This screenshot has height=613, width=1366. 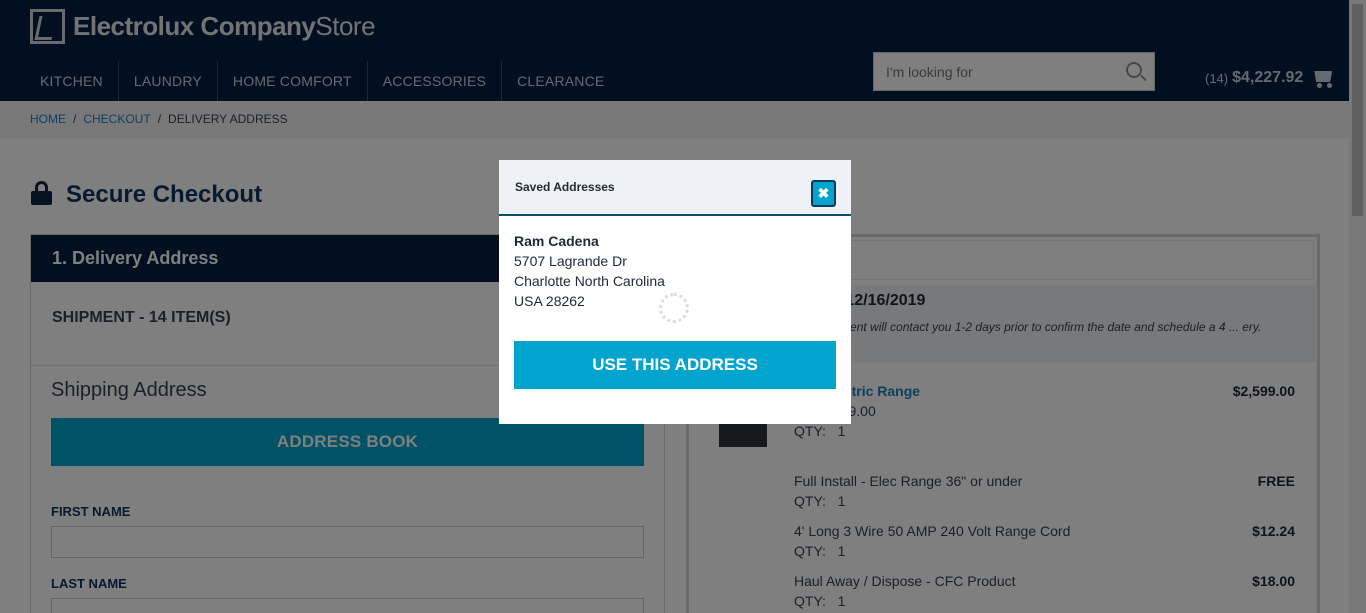 I want to click on loading-spinner-icon, so click(x=674, y=308).